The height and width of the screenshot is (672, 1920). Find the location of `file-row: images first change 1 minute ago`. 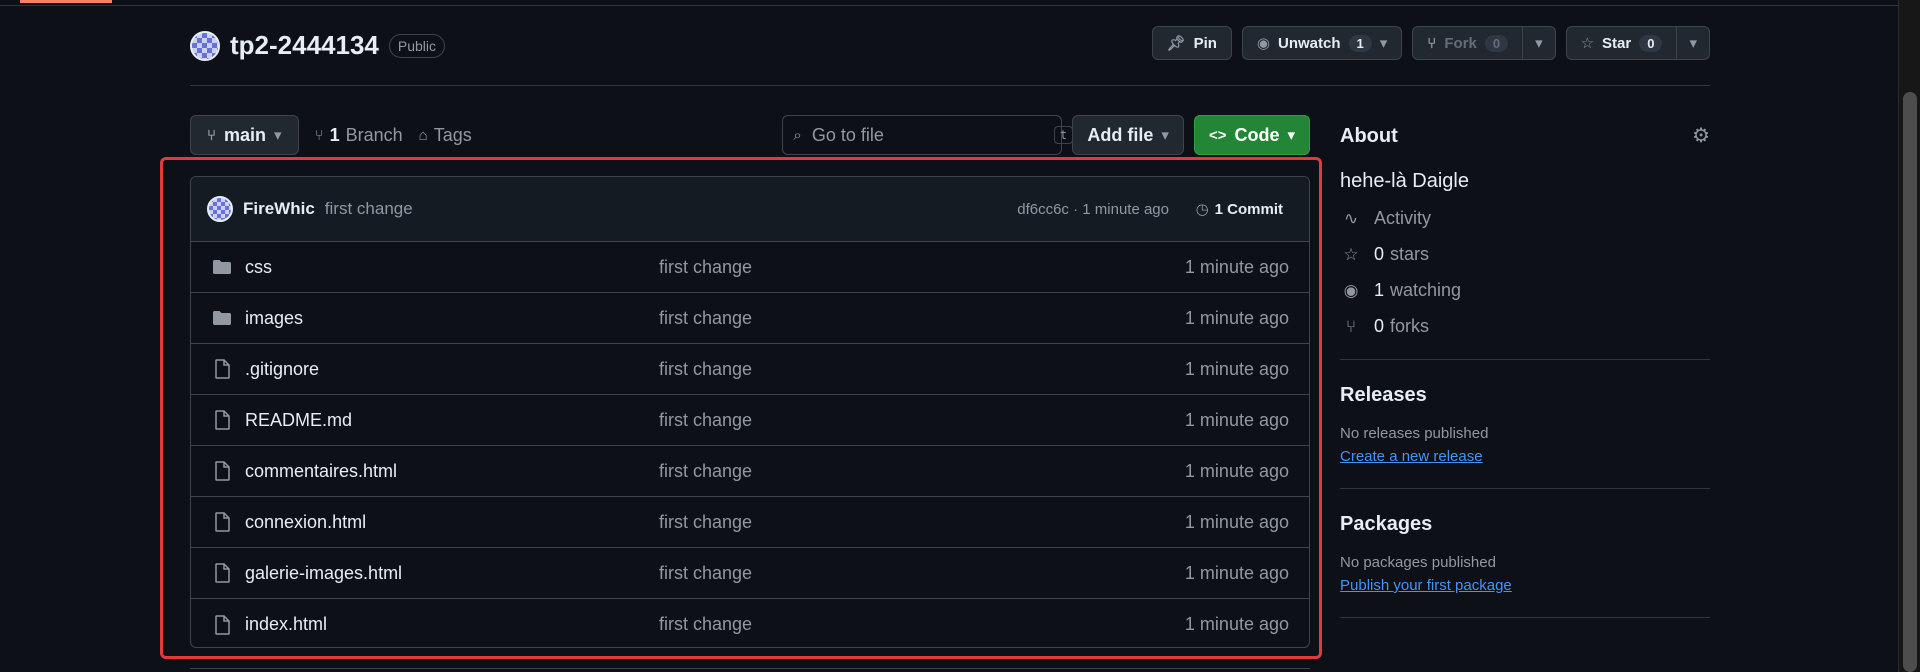

file-row: images first change 1 minute ago is located at coordinates (750, 318).